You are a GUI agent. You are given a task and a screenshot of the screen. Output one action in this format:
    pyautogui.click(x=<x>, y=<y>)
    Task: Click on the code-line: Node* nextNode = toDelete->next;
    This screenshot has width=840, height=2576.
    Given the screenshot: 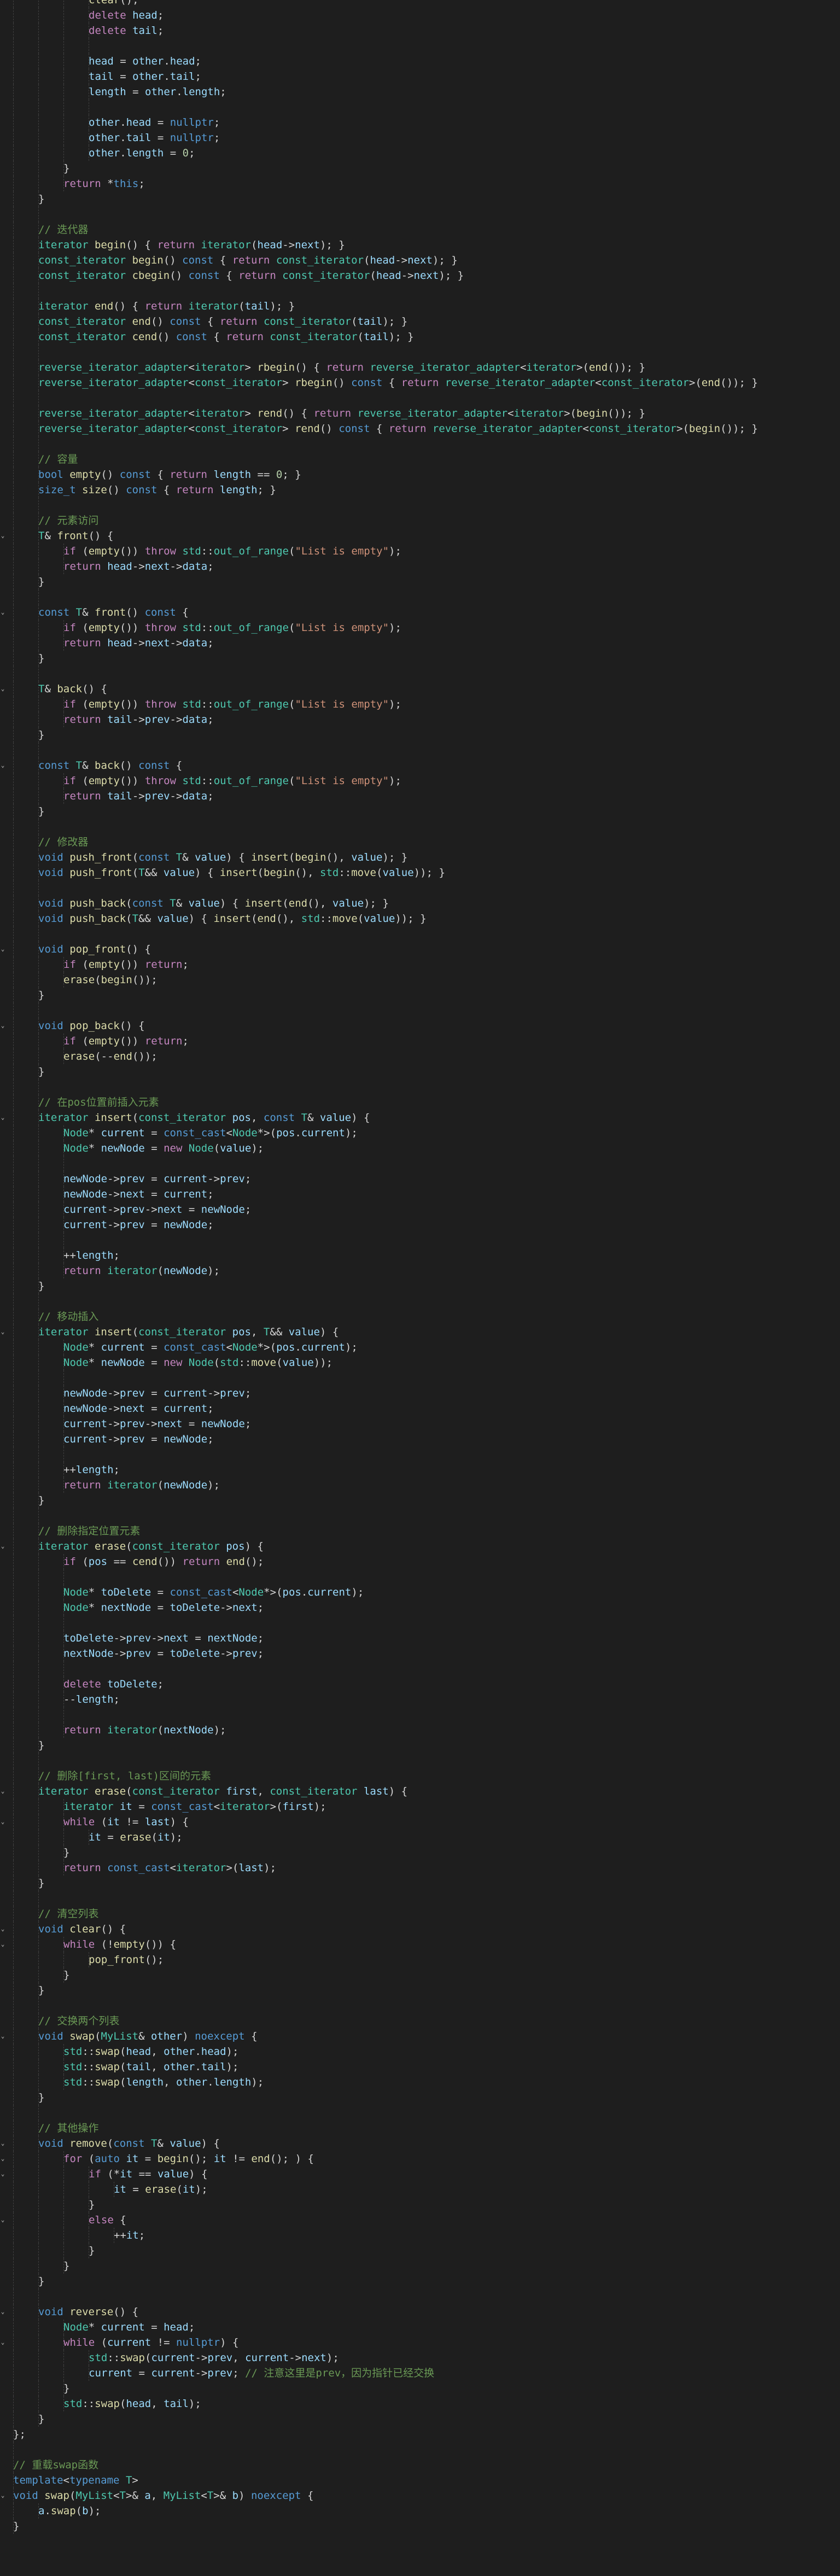 What is the action you would take?
    pyautogui.click(x=420, y=1607)
    